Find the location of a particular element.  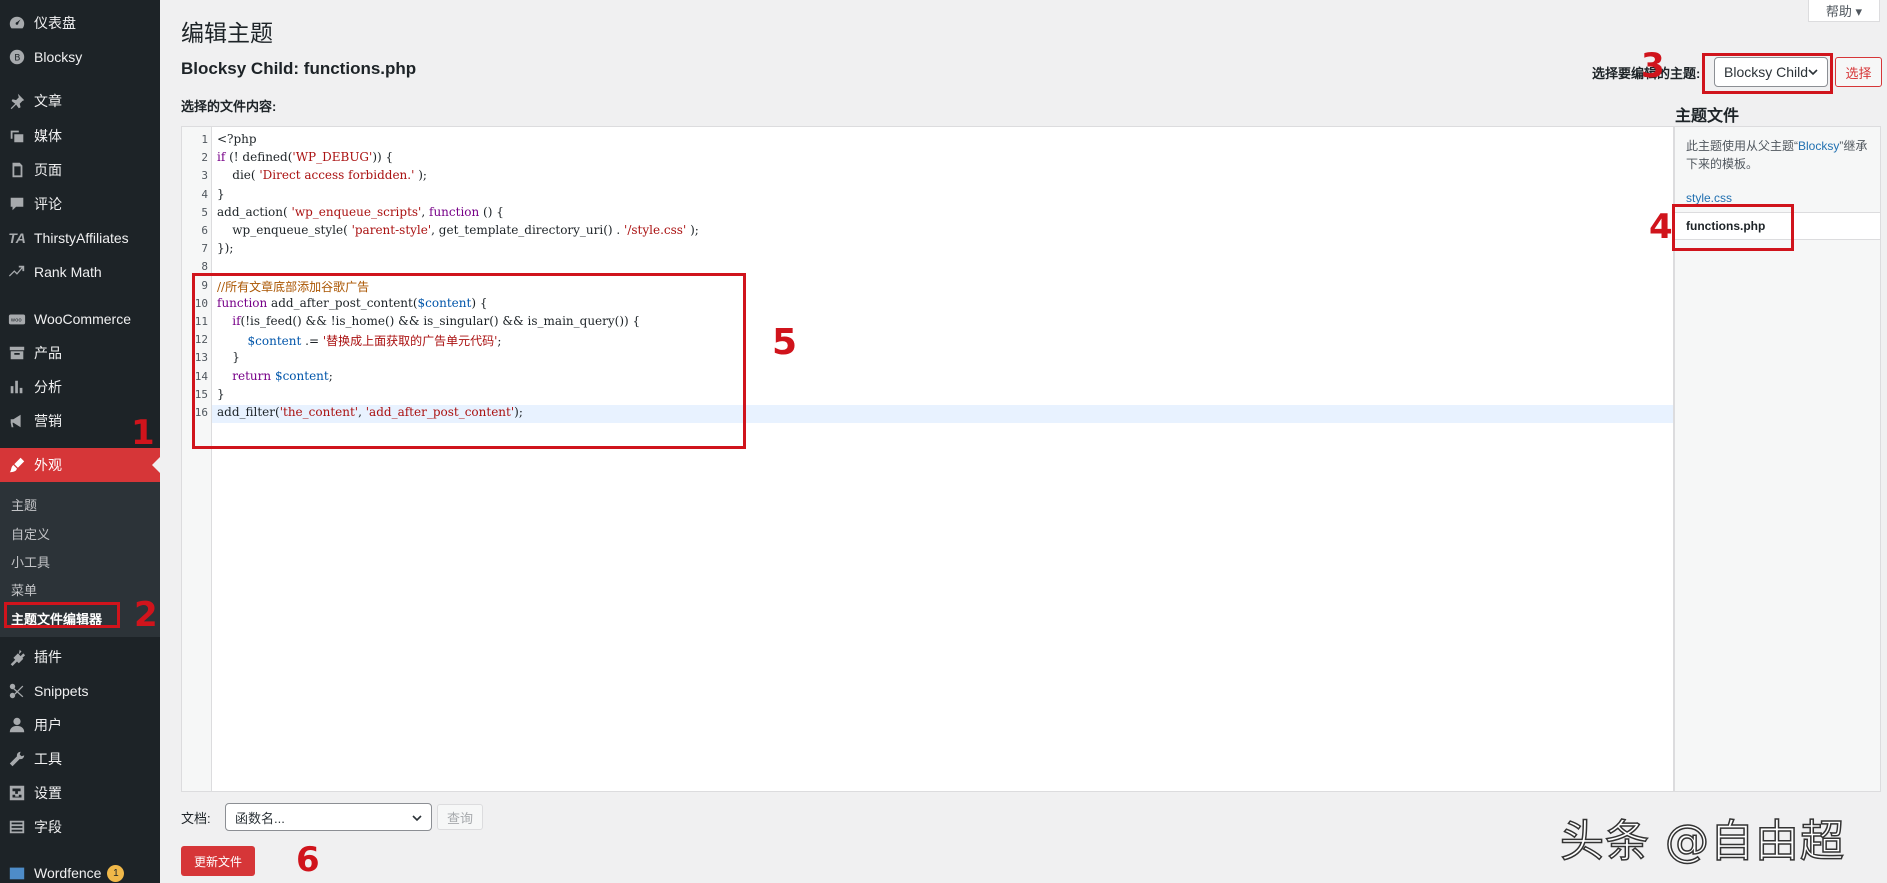

sidebar-item-label: 页面 is located at coordinates (48, 170).